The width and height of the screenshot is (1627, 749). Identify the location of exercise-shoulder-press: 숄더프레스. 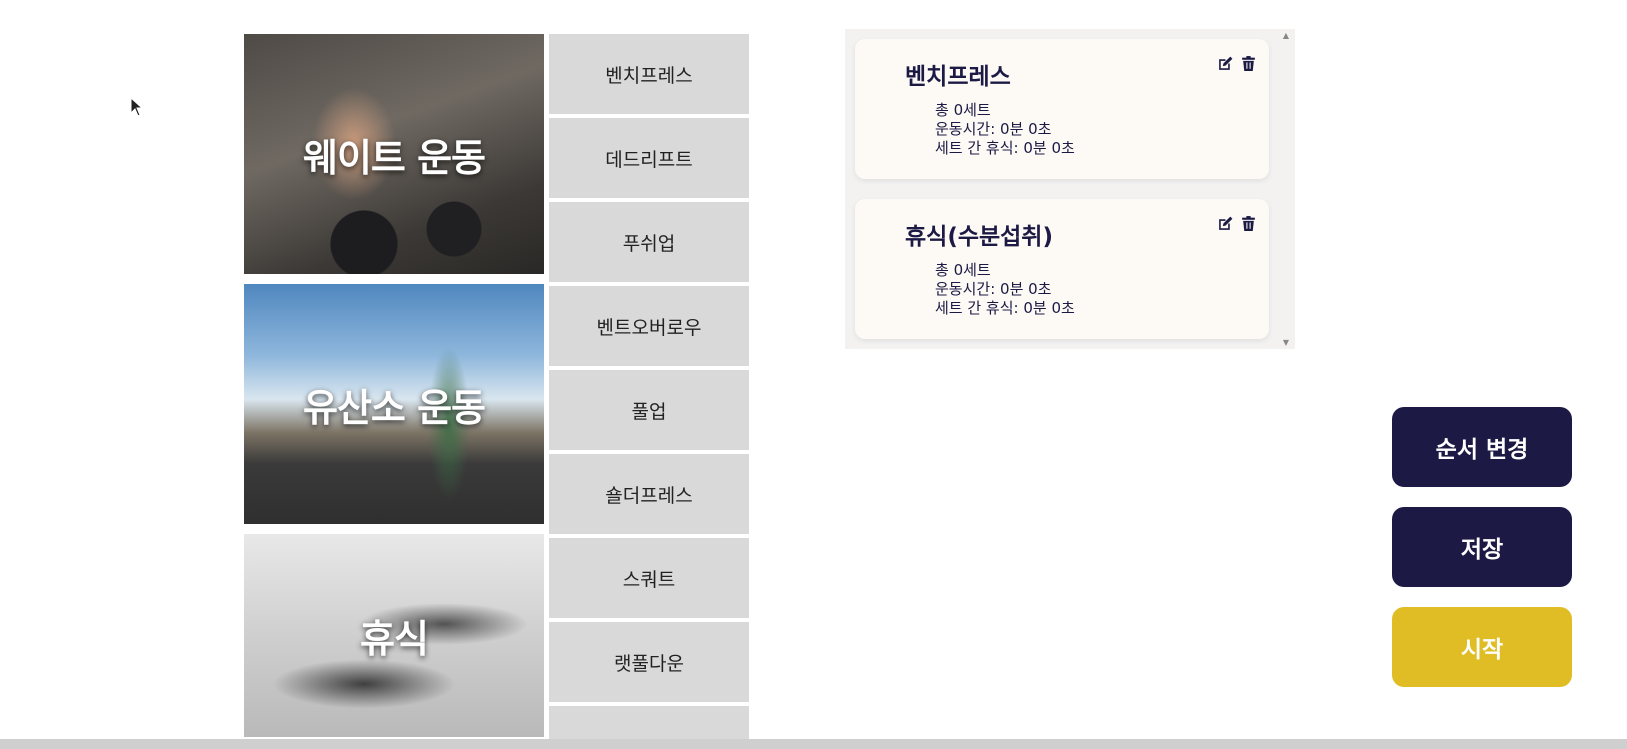
(649, 494).